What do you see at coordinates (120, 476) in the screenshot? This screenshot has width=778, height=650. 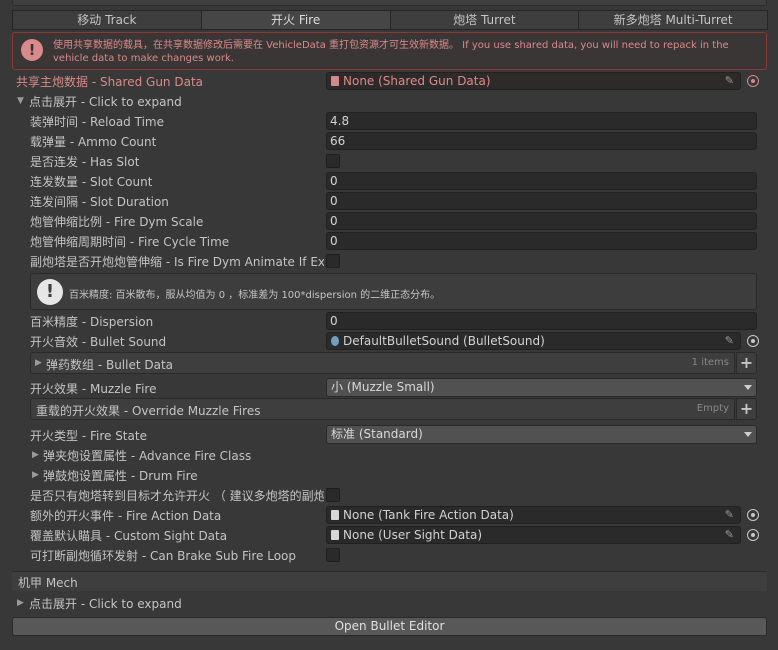 I see `drum-fire-label: 弹鼓炮设置属性 - Drum Fire` at bounding box center [120, 476].